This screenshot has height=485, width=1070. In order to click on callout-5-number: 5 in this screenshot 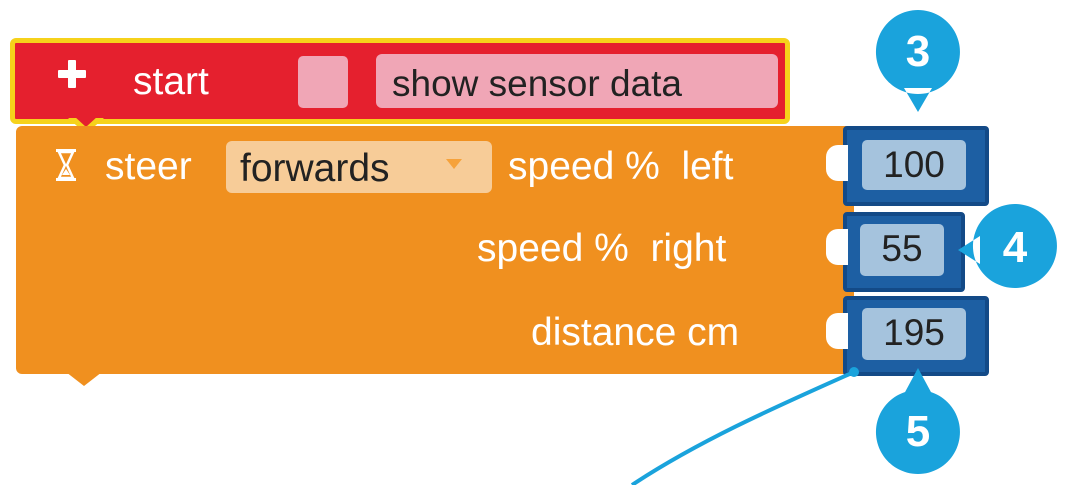, I will do `click(918, 431)`.